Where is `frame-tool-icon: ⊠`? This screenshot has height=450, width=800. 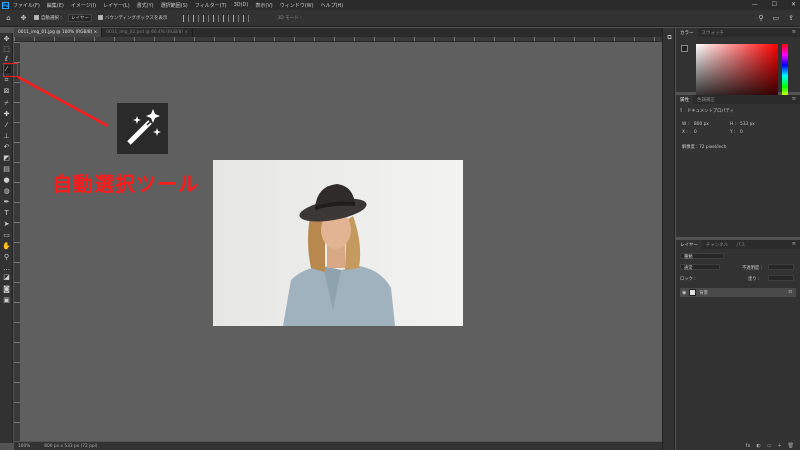
frame-tool-icon: ⊠ is located at coordinates (6, 91).